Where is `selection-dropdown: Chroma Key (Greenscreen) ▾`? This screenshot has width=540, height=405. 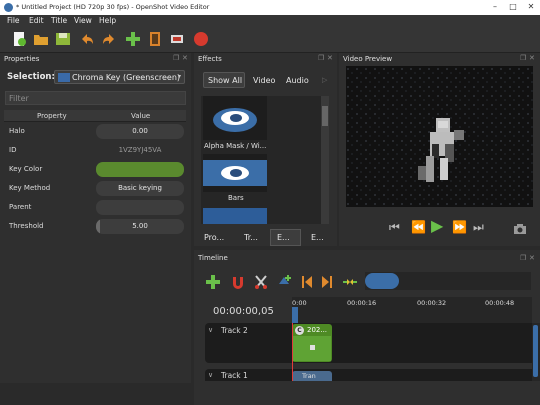 selection-dropdown: Chroma Key (Greenscreen) ▾ is located at coordinates (119, 77).